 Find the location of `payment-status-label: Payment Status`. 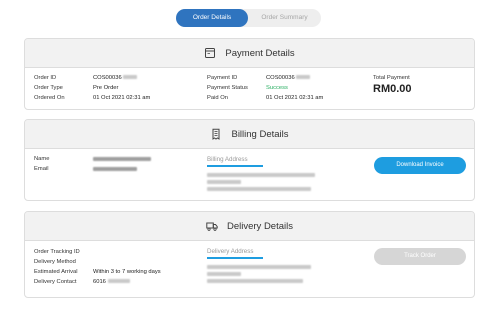

payment-status-label: Payment Status is located at coordinates (227, 88).